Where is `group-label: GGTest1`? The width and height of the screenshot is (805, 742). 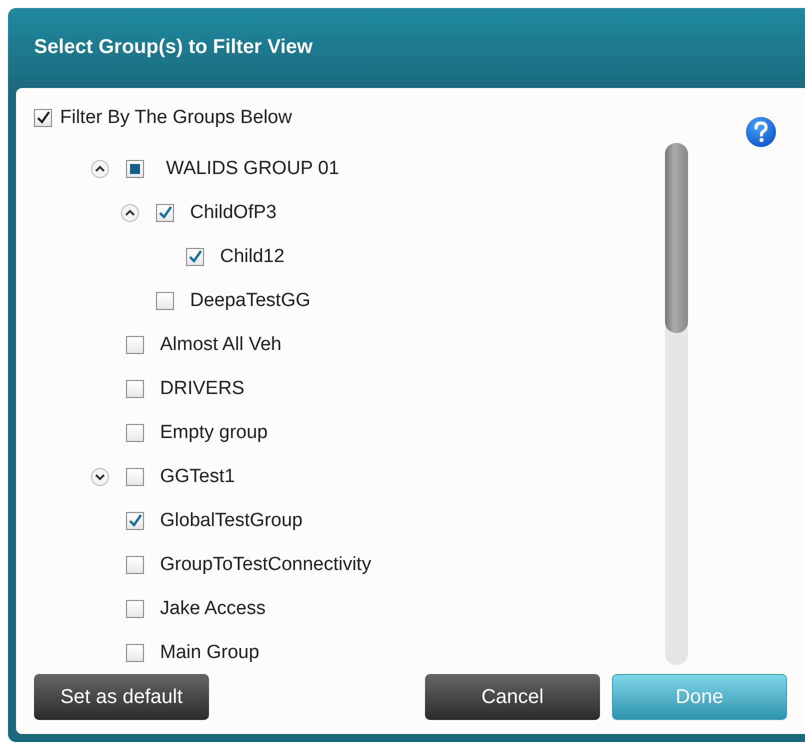
group-label: GGTest1 is located at coordinates (197, 477).